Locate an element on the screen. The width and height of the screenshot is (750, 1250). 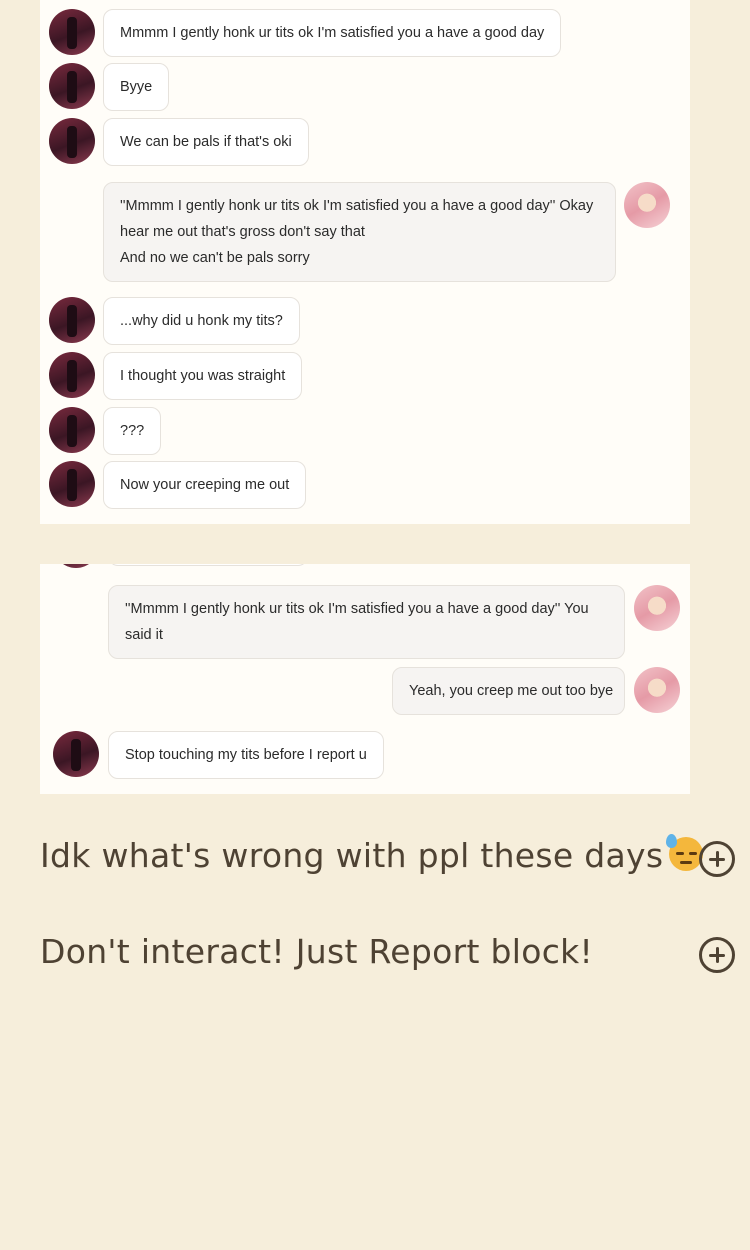
message-bubble: ...why did u honk my tits? is located at coordinates (201, 321).